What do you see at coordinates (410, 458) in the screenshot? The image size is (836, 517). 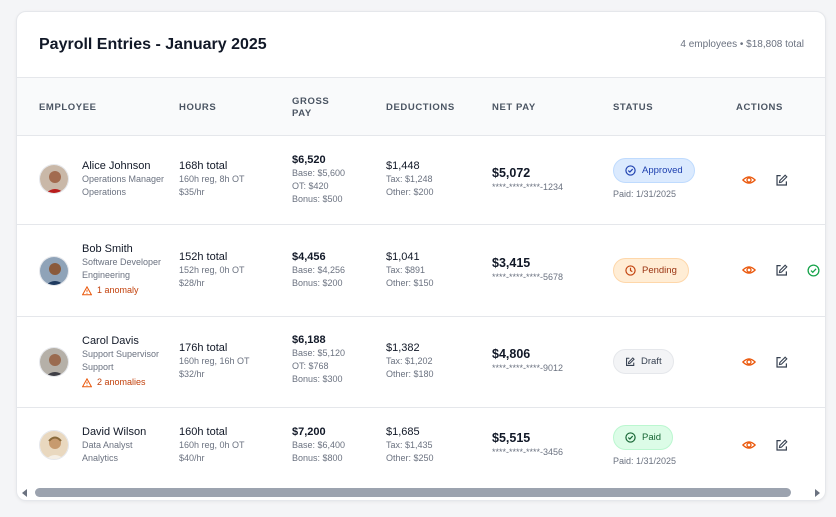 I see `deductions-other: Other: $250` at bounding box center [410, 458].